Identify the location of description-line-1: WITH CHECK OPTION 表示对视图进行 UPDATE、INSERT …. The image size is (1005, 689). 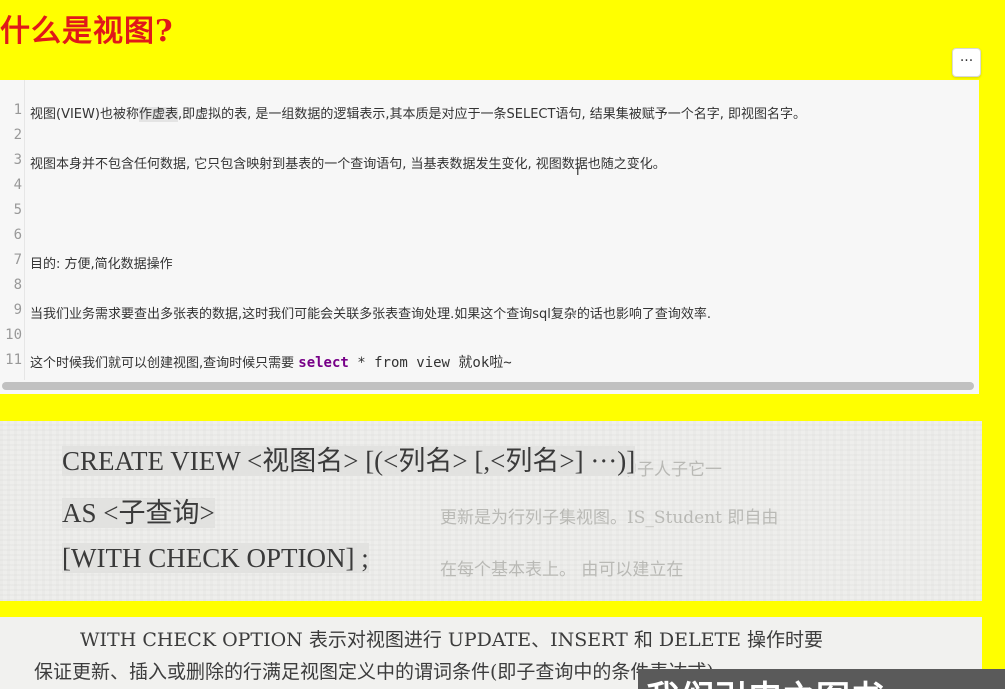
(452, 640).